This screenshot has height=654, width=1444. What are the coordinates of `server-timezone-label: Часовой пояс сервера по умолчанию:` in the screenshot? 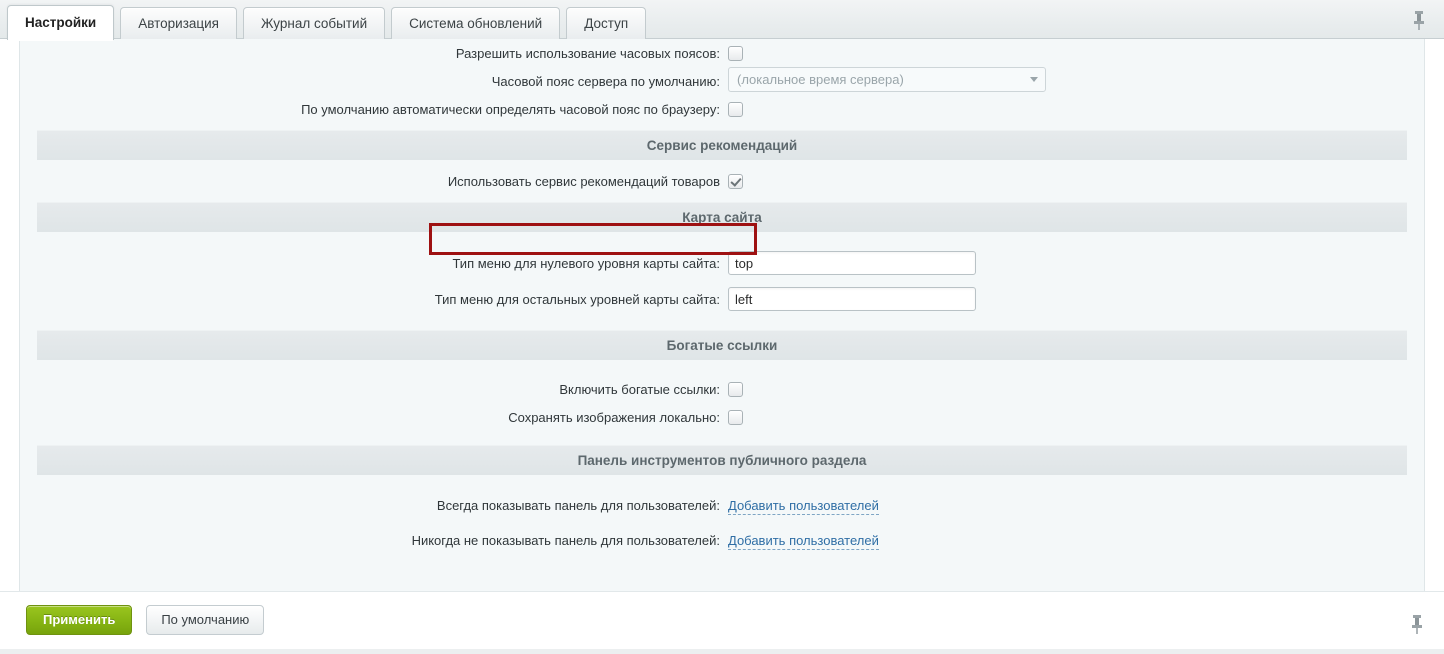 It's located at (605, 81).